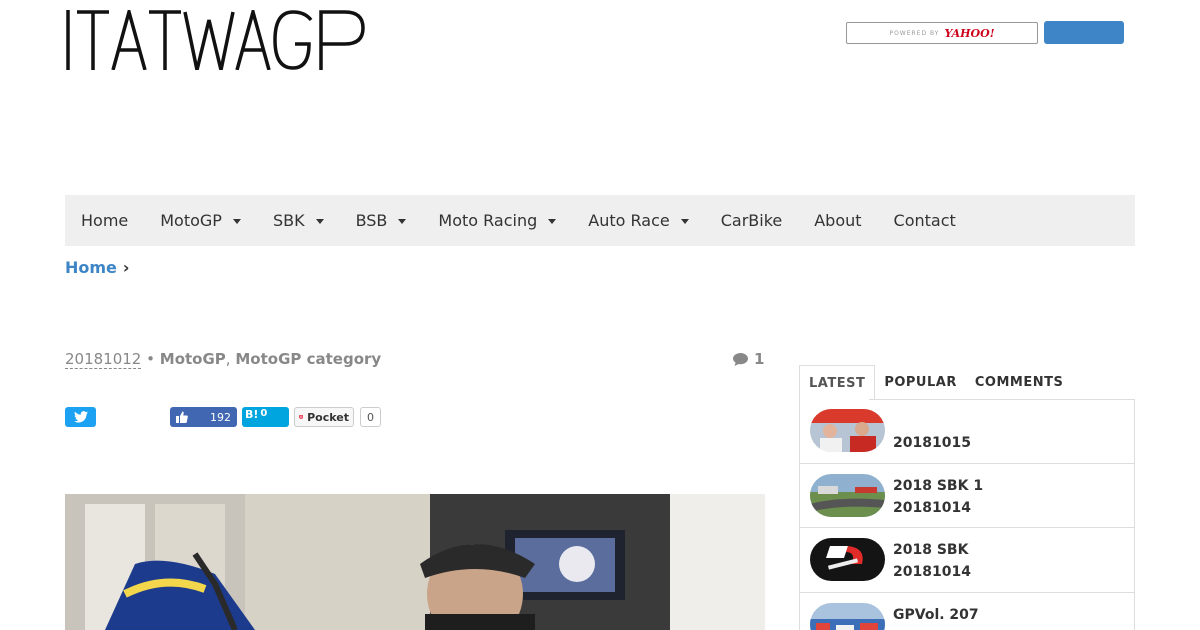 This screenshot has width=1200, height=630. What do you see at coordinates (920, 382) in the screenshot?
I see `tab-popular: POPULAR` at bounding box center [920, 382].